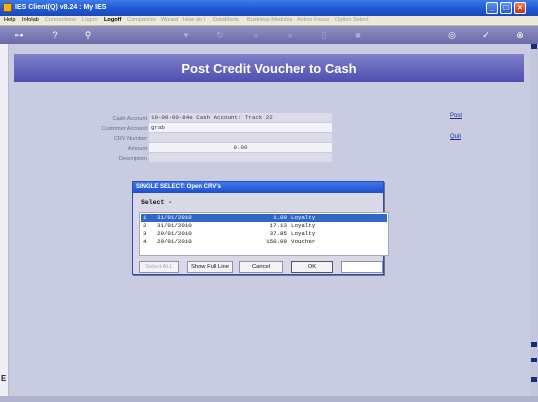 The height and width of the screenshot is (402, 538). I want to click on post-link: Post, so click(456, 116).